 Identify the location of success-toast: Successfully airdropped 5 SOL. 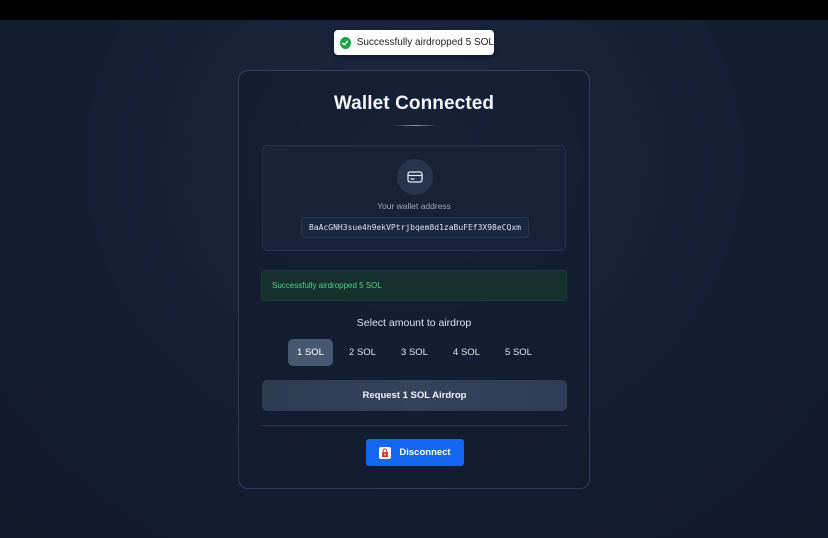
(414, 42).